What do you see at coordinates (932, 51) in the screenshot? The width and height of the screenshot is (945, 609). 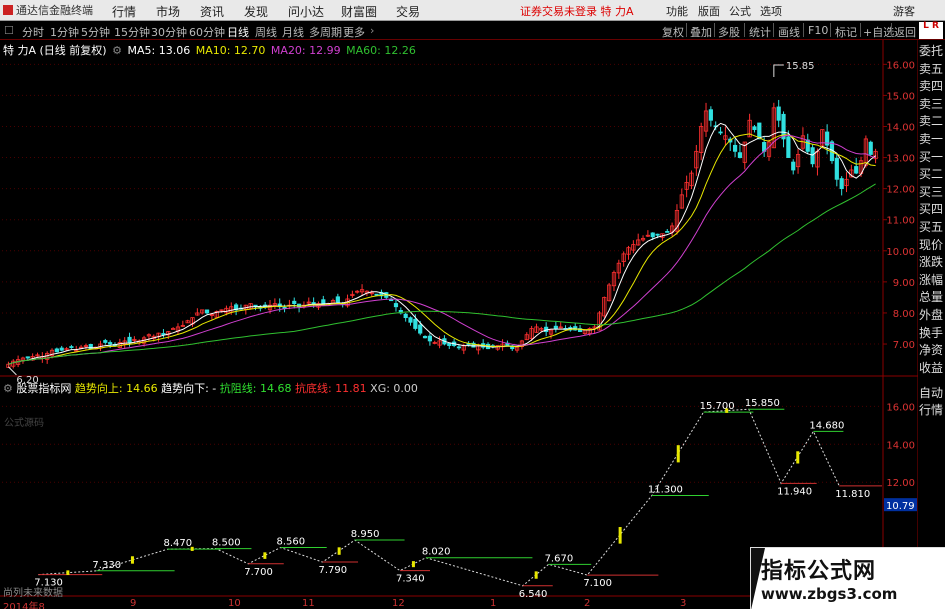 I see `quote-tab-item: 委托` at bounding box center [932, 51].